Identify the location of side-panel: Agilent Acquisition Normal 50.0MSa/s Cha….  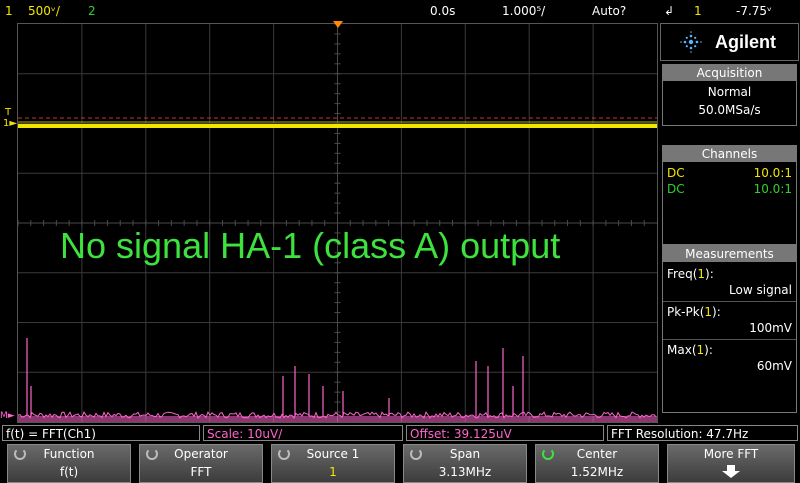
(729, 223).